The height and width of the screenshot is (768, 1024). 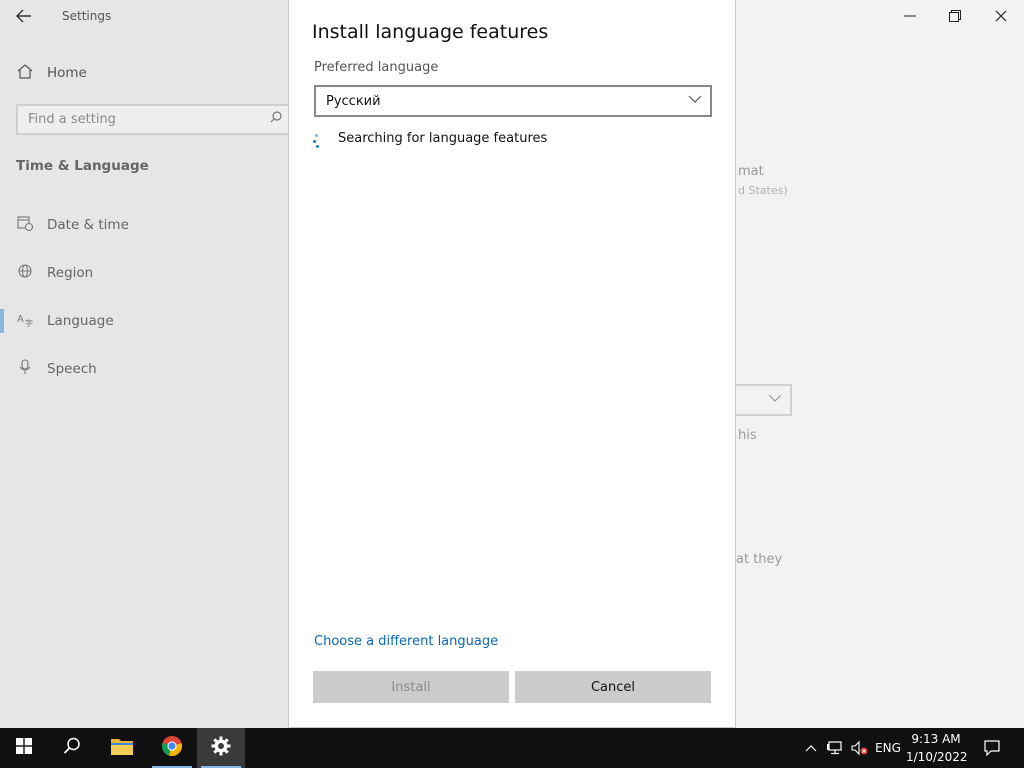 What do you see at coordinates (24, 16) in the screenshot?
I see `back-arrow-icon` at bounding box center [24, 16].